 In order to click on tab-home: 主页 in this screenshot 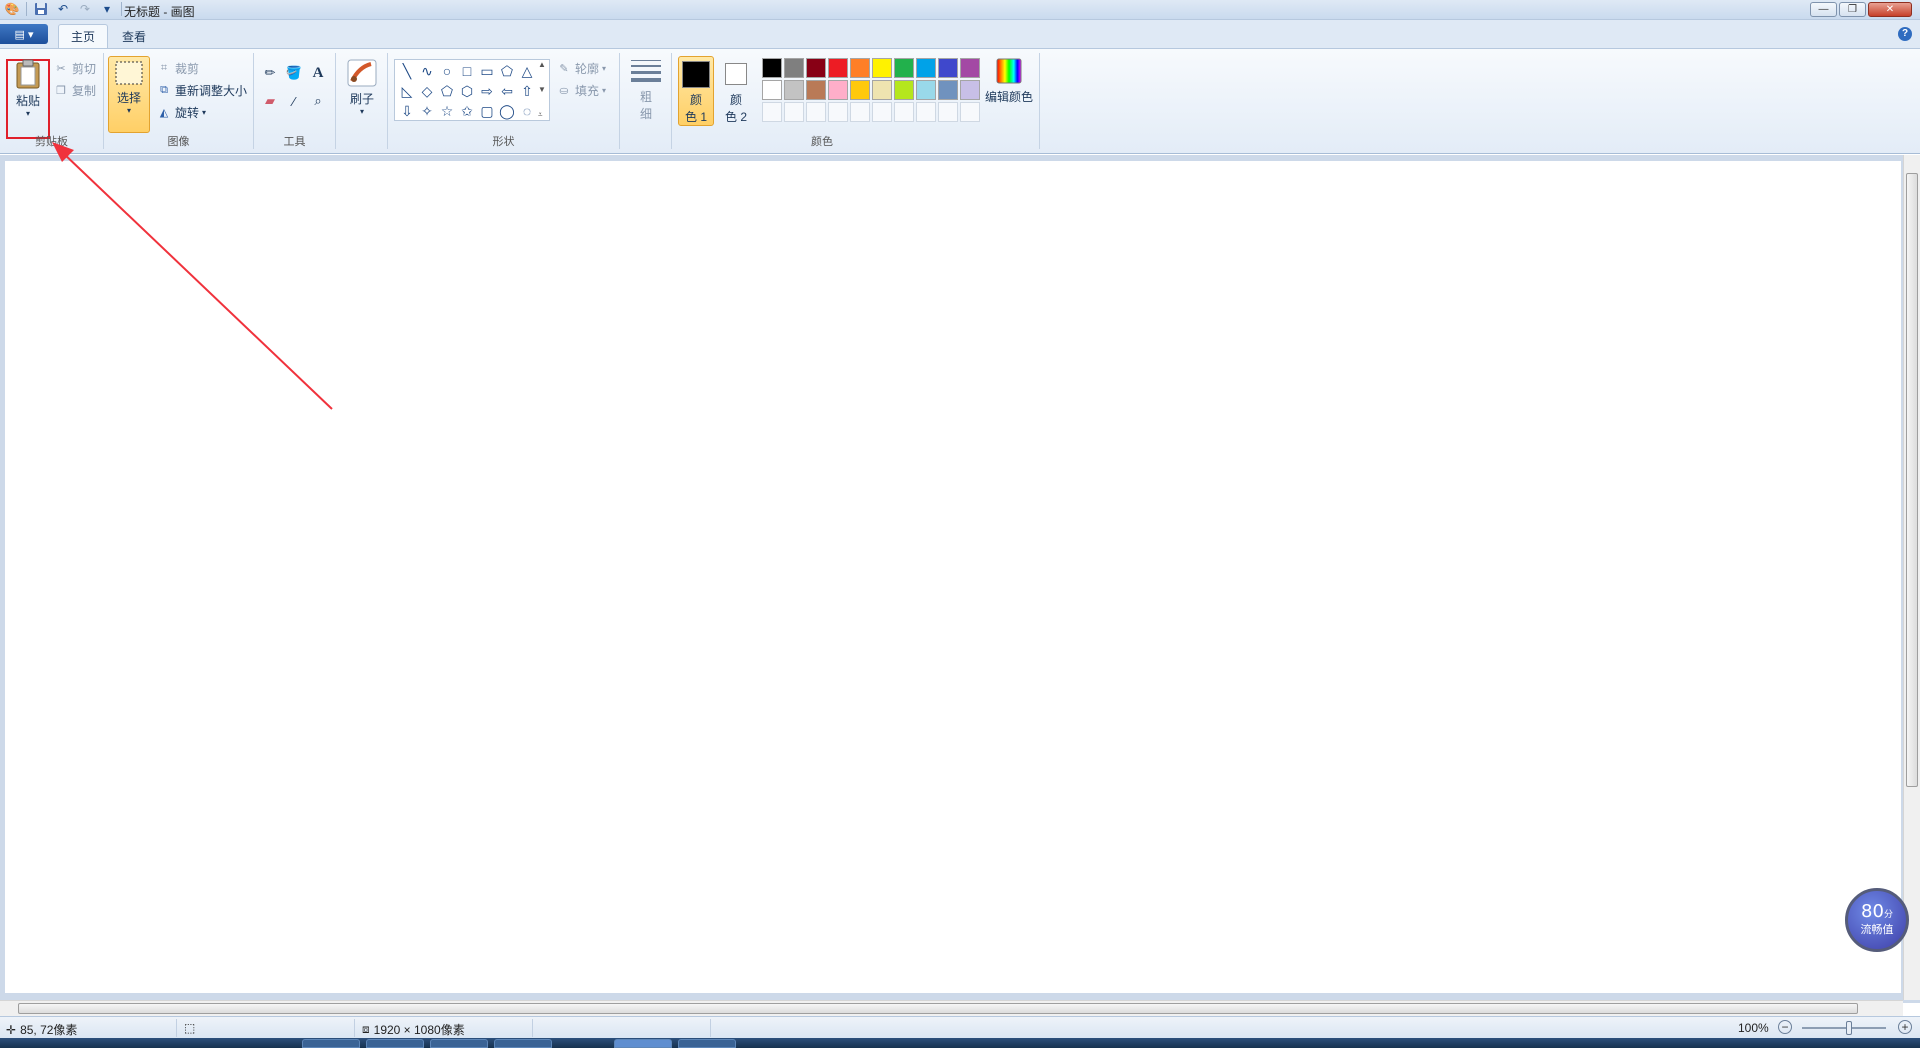, I will do `click(83, 36)`.